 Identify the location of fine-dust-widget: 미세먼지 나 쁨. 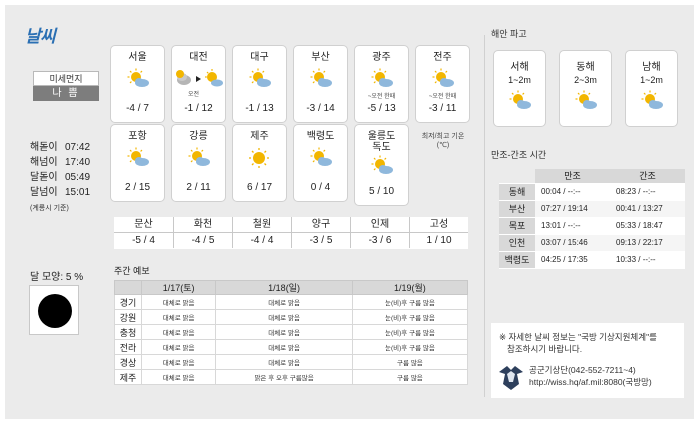
(66, 86).